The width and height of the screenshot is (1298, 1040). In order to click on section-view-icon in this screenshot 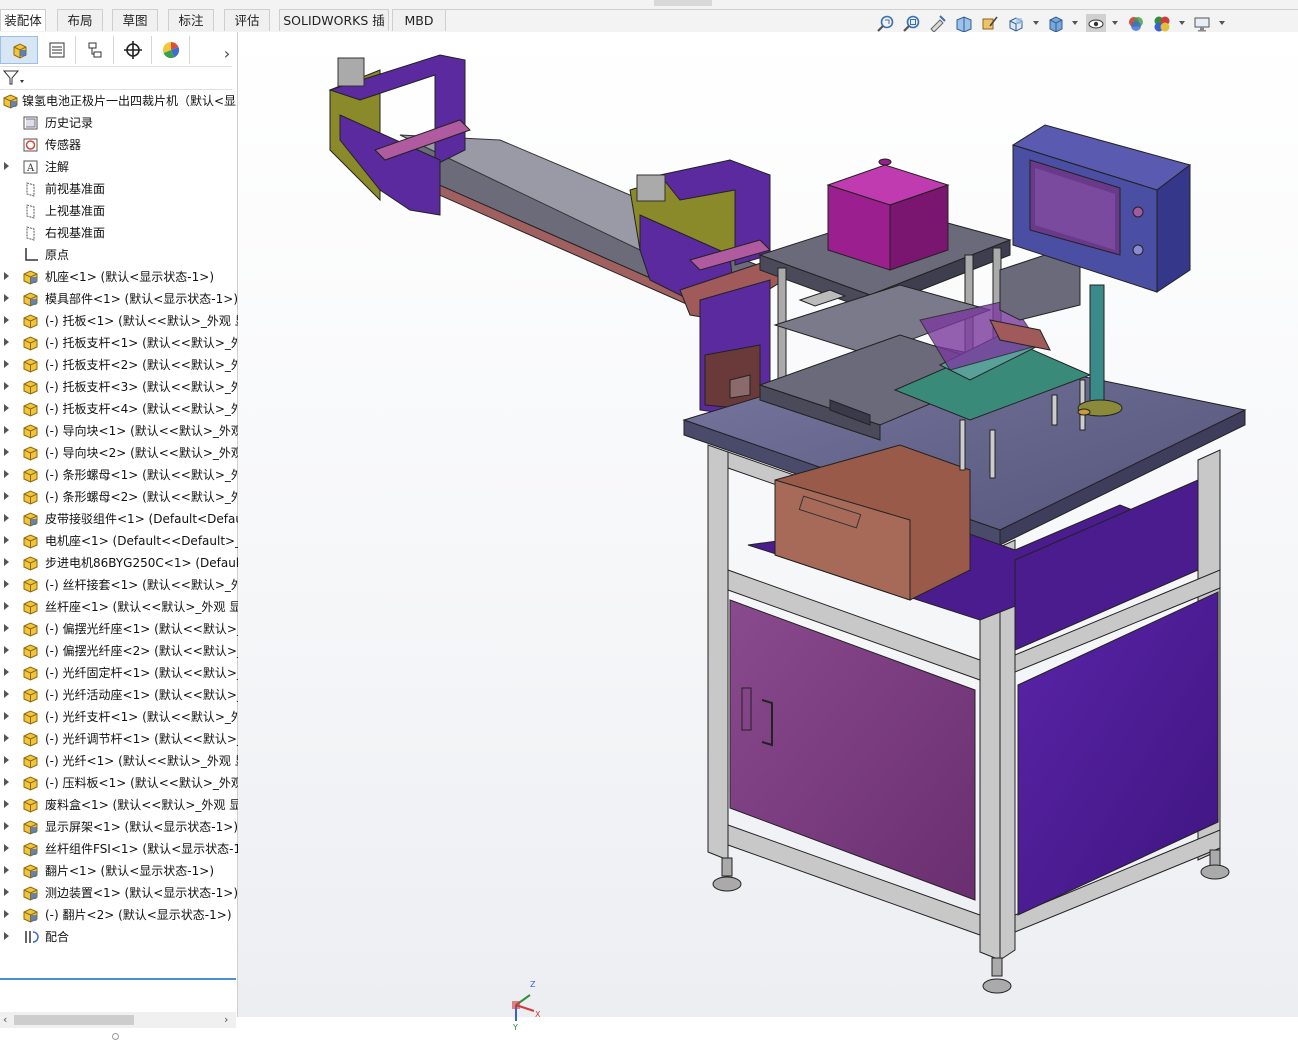, I will do `click(964, 24)`.